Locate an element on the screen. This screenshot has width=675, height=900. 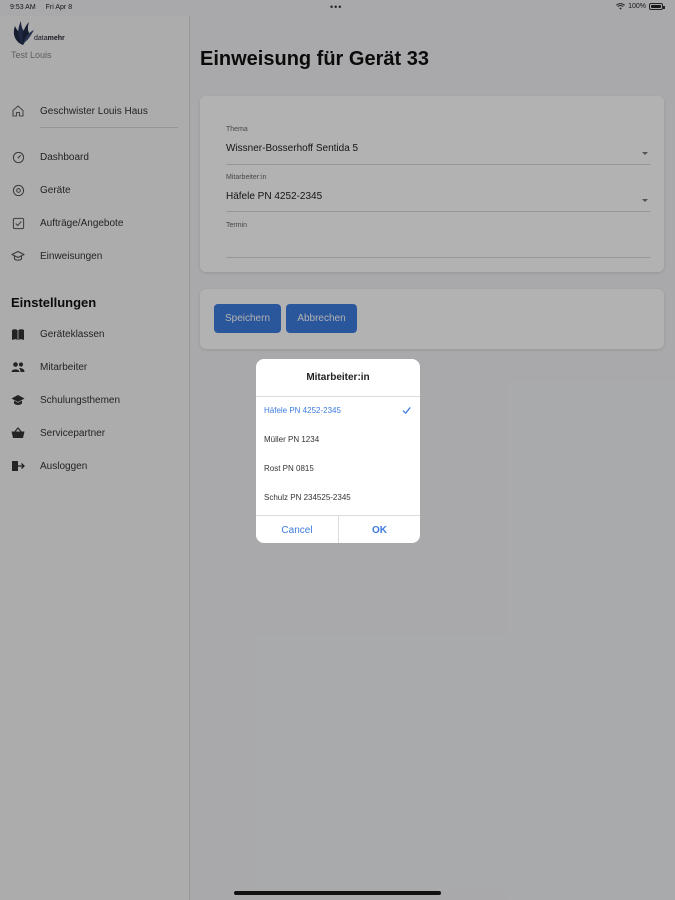
checkmark-icon is located at coordinates (406, 410).